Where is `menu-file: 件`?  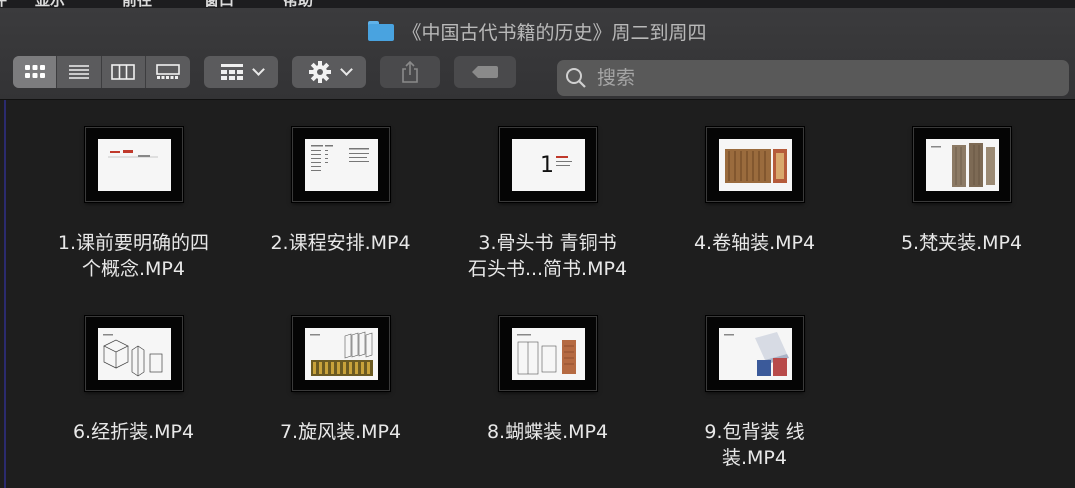
menu-file: 件 is located at coordinates (3, 4).